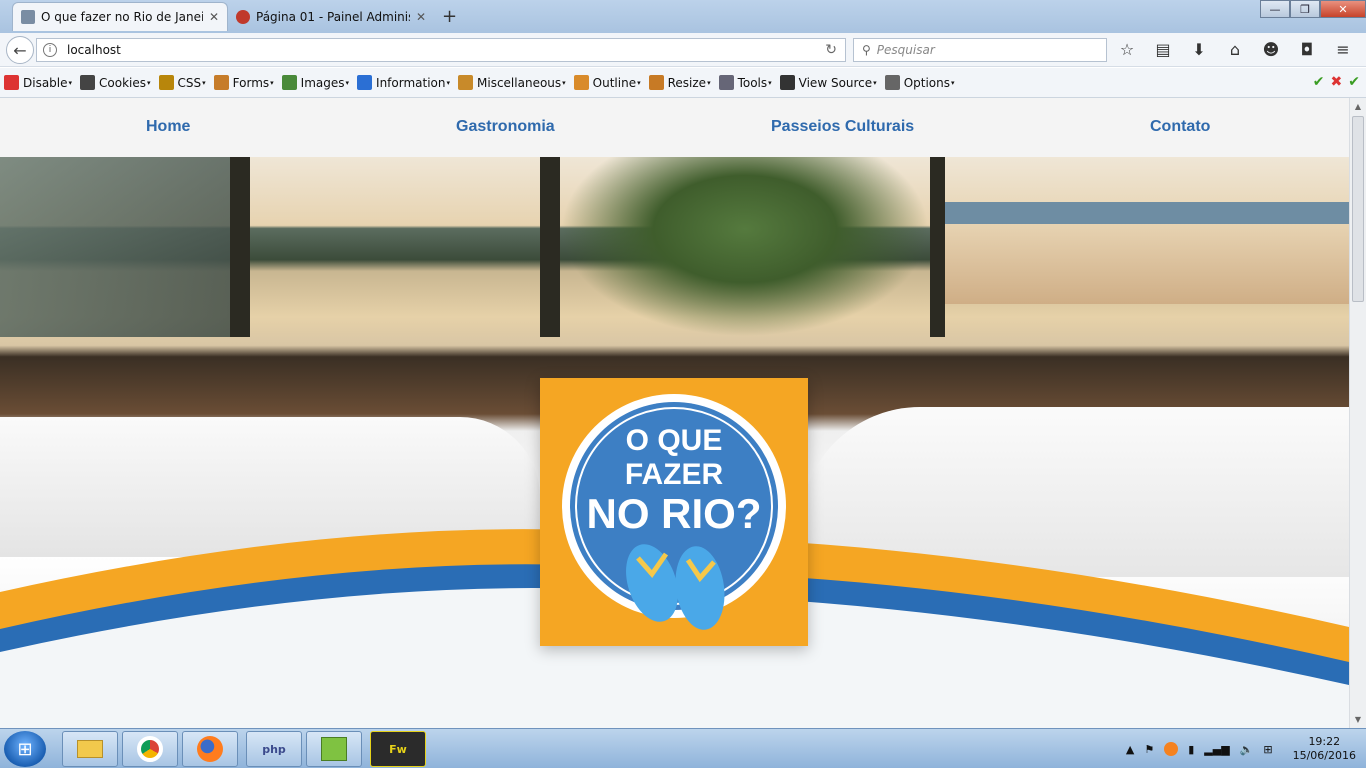 The height and width of the screenshot is (769, 1366). I want to click on devbar-item-label: Outline, so click(614, 82).